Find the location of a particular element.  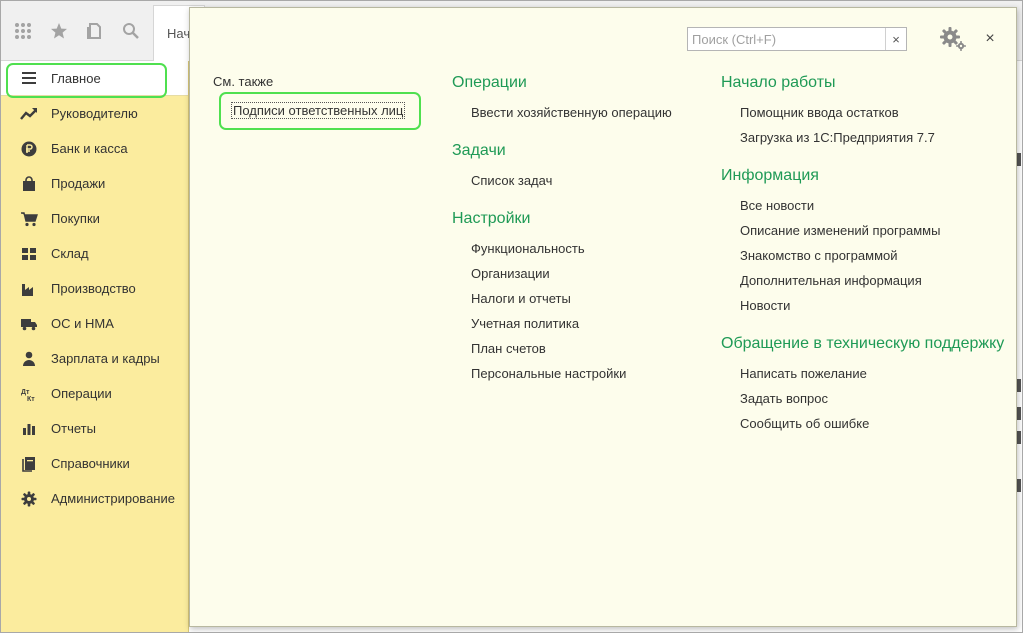

section-title: Настройки is located at coordinates (491, 218).